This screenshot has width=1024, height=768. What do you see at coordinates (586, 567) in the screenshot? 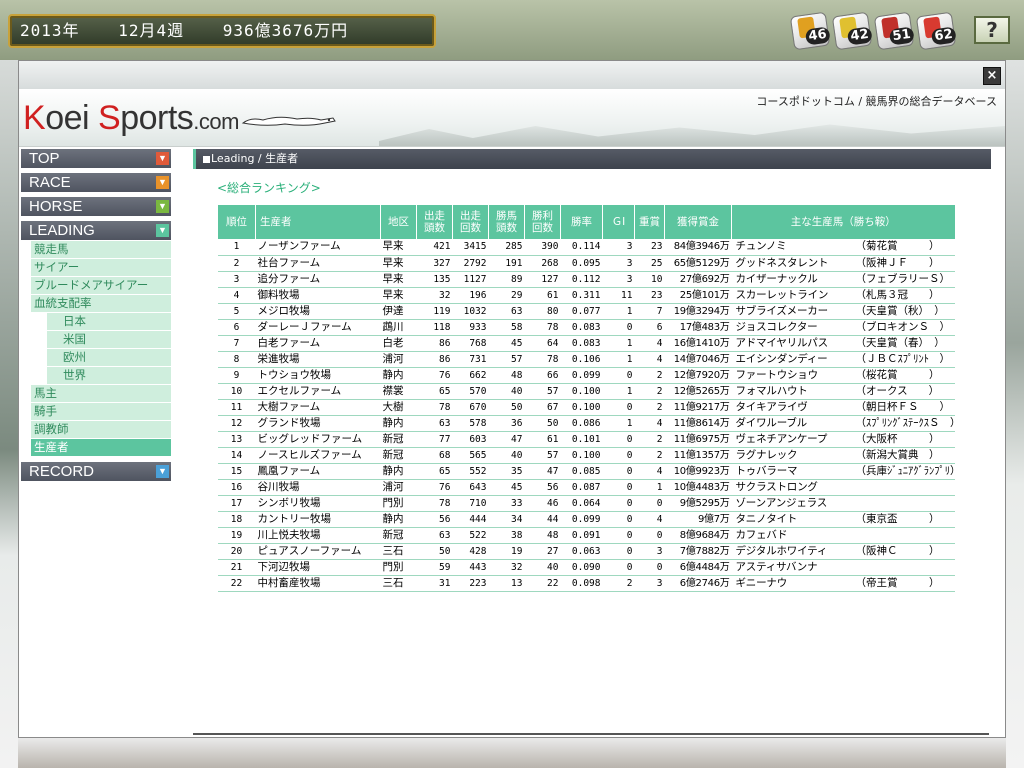
I see `table-row: 21 下河辺牧場 門別 59 443 32 40 0.090 0 0 6億4484万 アスティサバンナ` at bounding box center [586, 567].